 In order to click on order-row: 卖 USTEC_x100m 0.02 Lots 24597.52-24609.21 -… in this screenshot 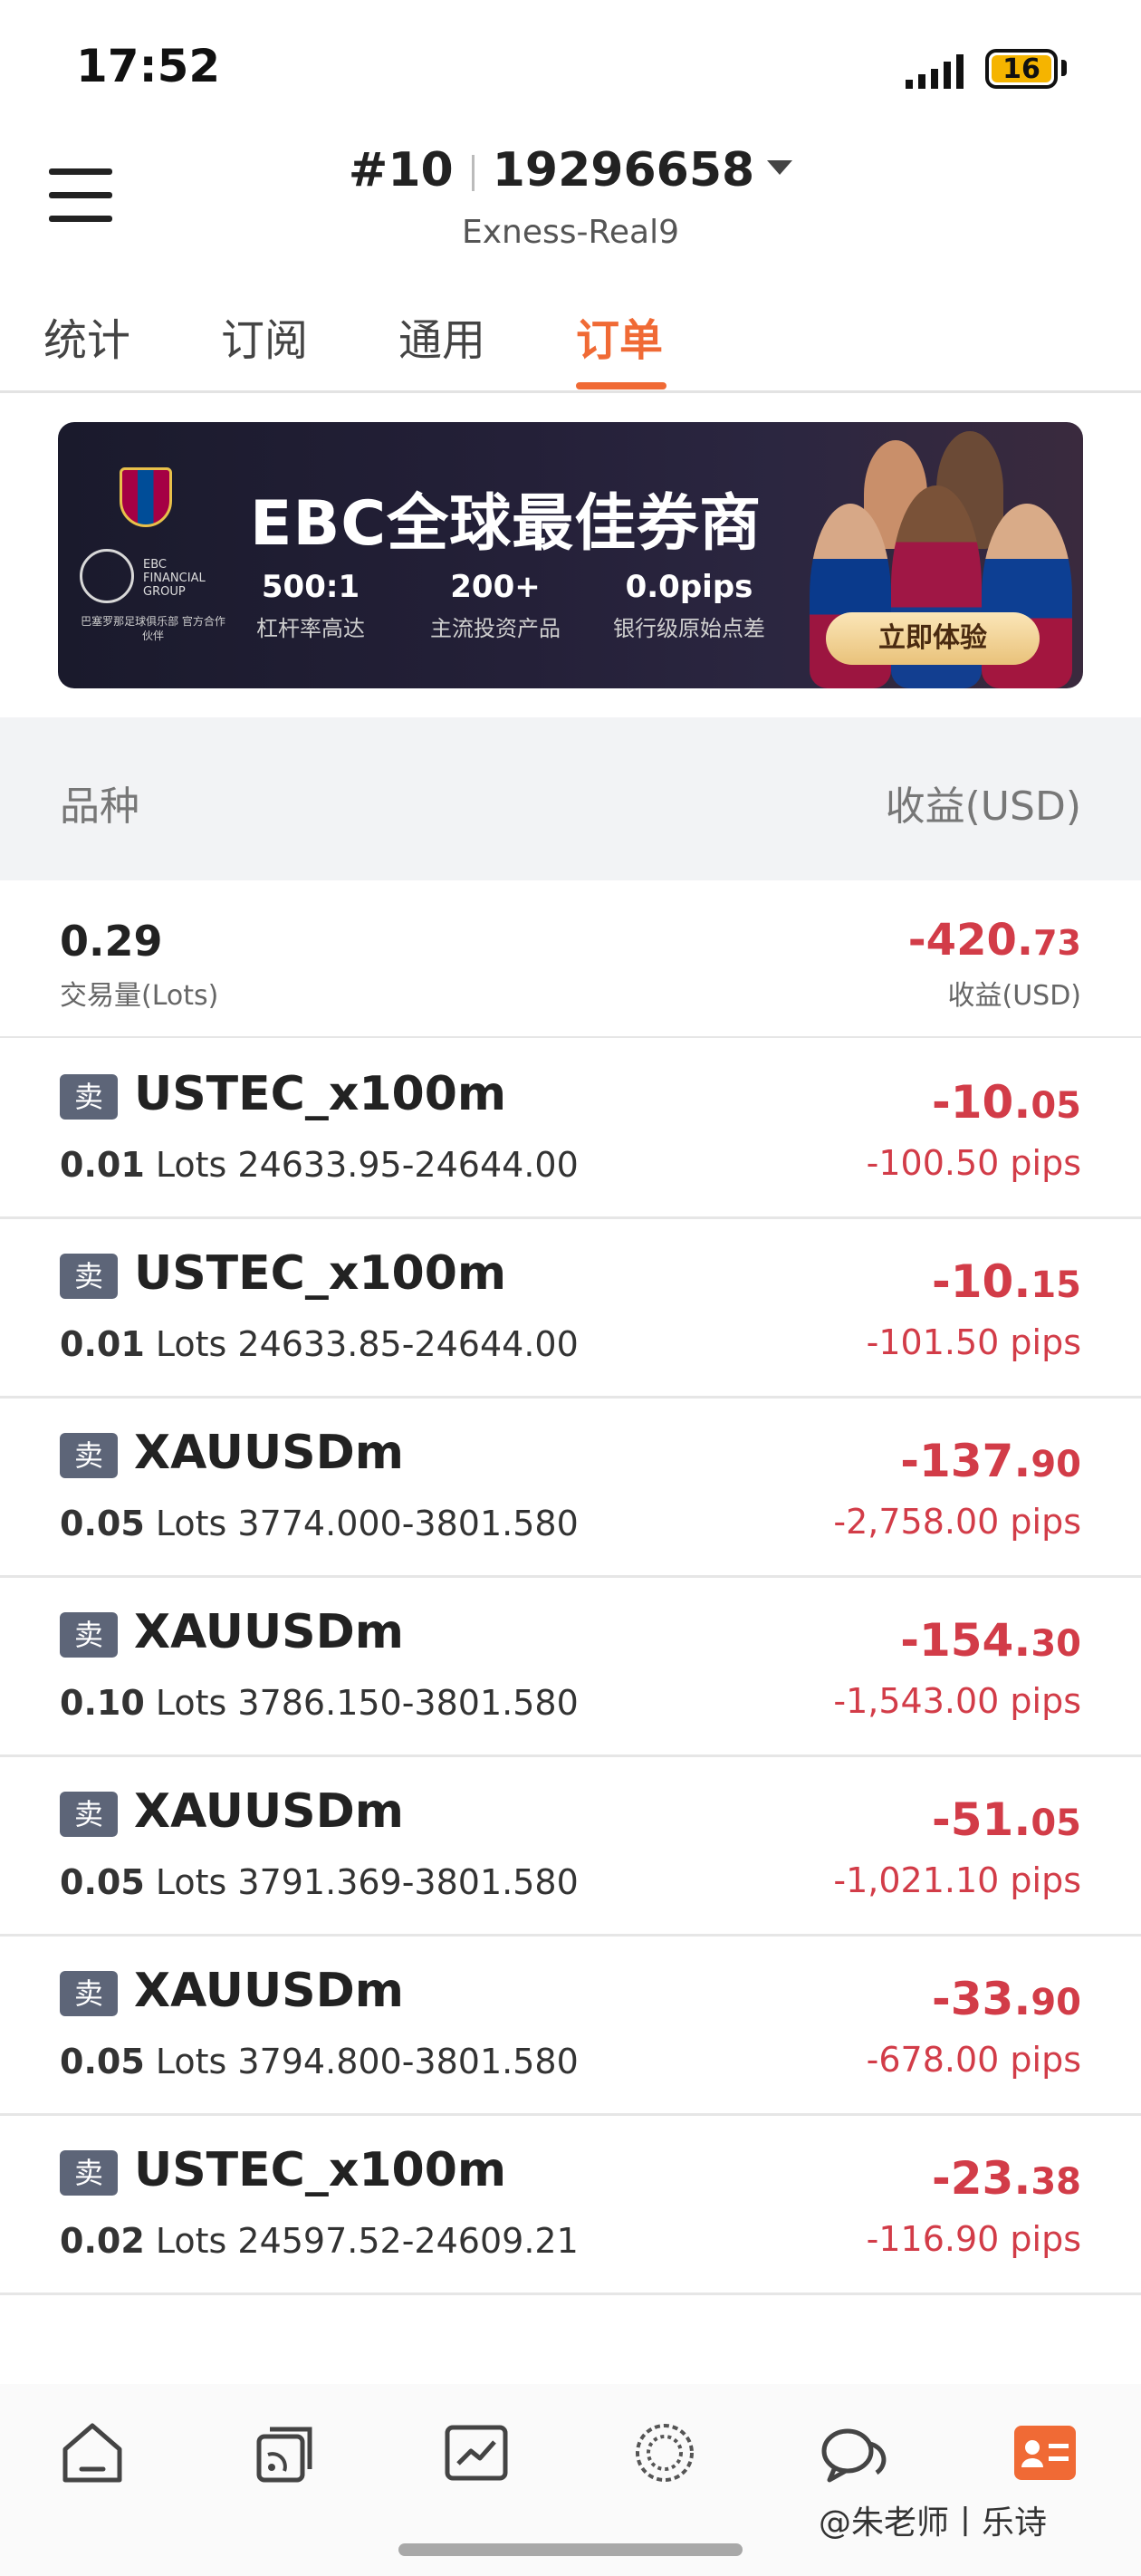, I will do `click(570, 2205)`.